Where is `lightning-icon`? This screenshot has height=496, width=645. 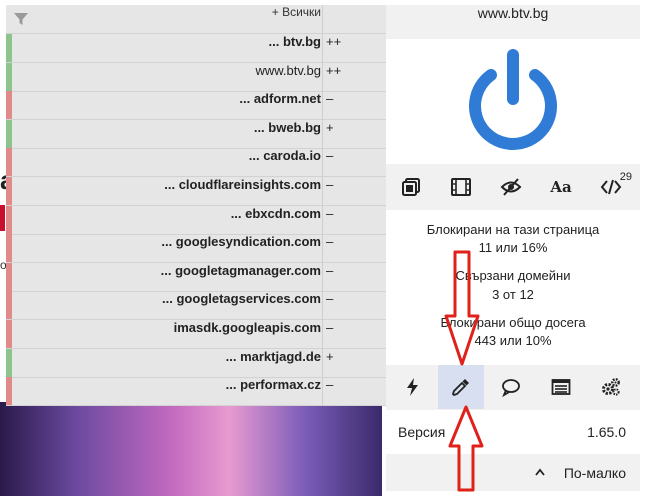
lightning-icon is located at coordinates (412, 387).